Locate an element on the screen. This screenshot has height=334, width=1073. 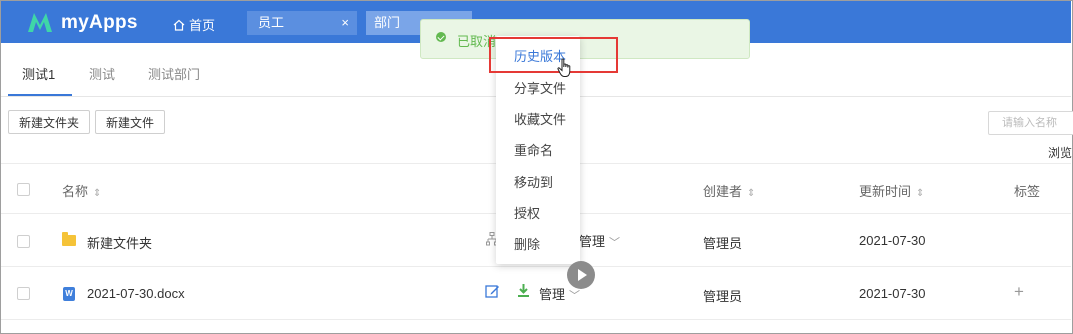
header-name: 名称 ⇕ is located at coordinates (81, 190).